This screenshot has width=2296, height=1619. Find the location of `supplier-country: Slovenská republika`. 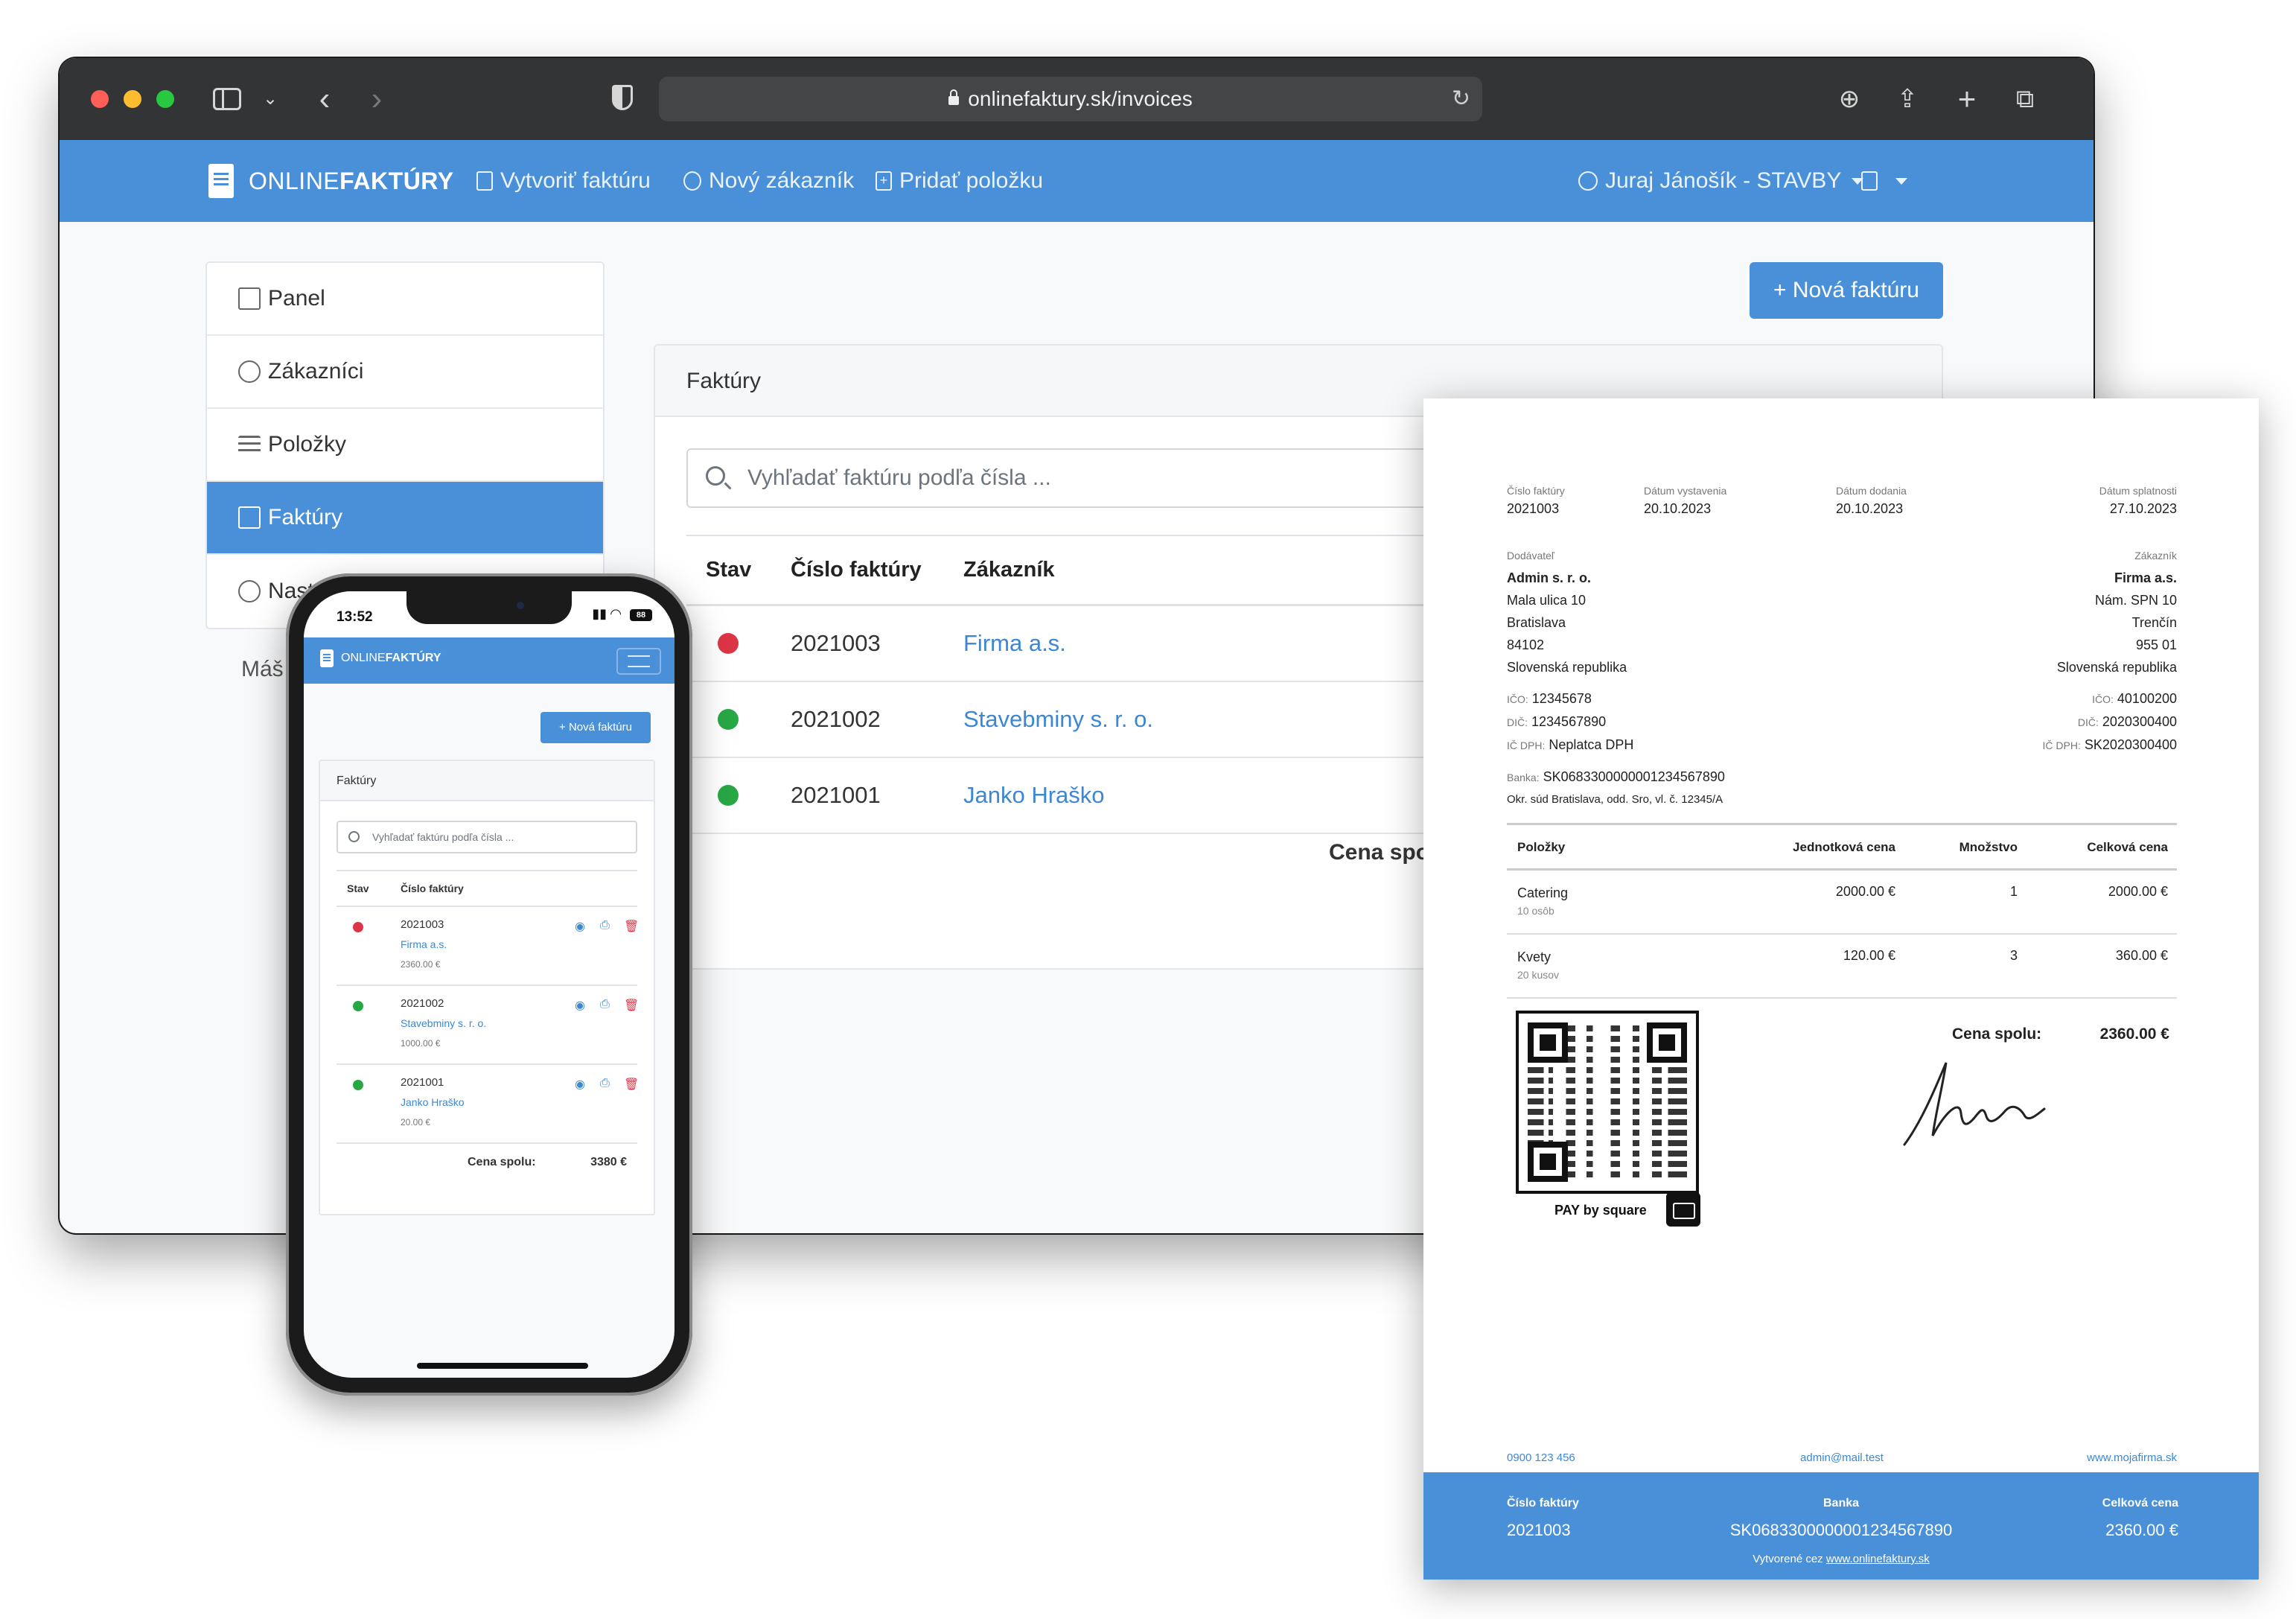

supplier-country: Slovenská republika is located at coordinates (1567, 667).